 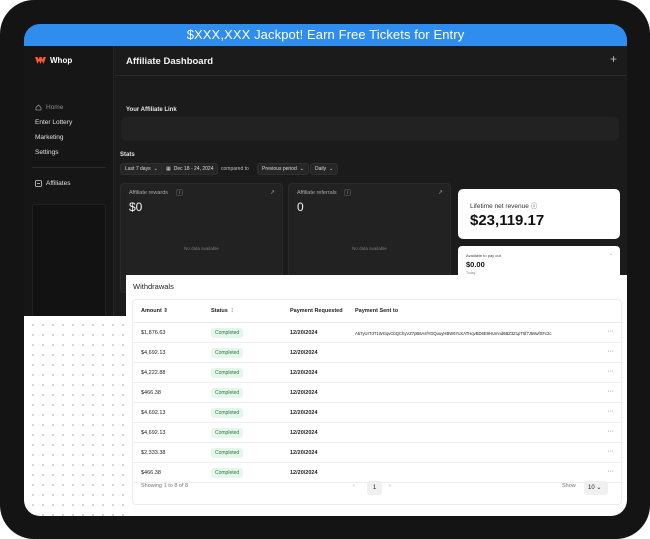 What do you see at coordinates (499, 206) in the screenshot?
I see `lifetime-title: Lifetime net revenue` at bounding box center [499, 206].